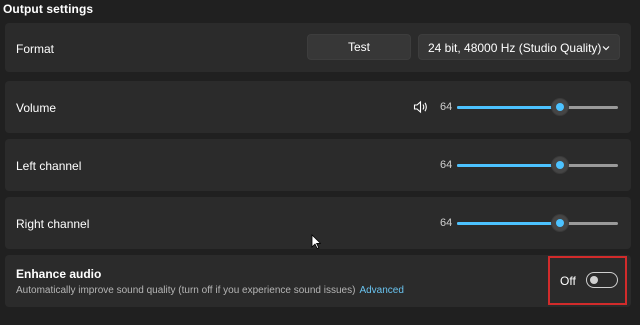 The image size is (640, 325). I want to click on right-channel-label: Right channel, so click(53, 224).